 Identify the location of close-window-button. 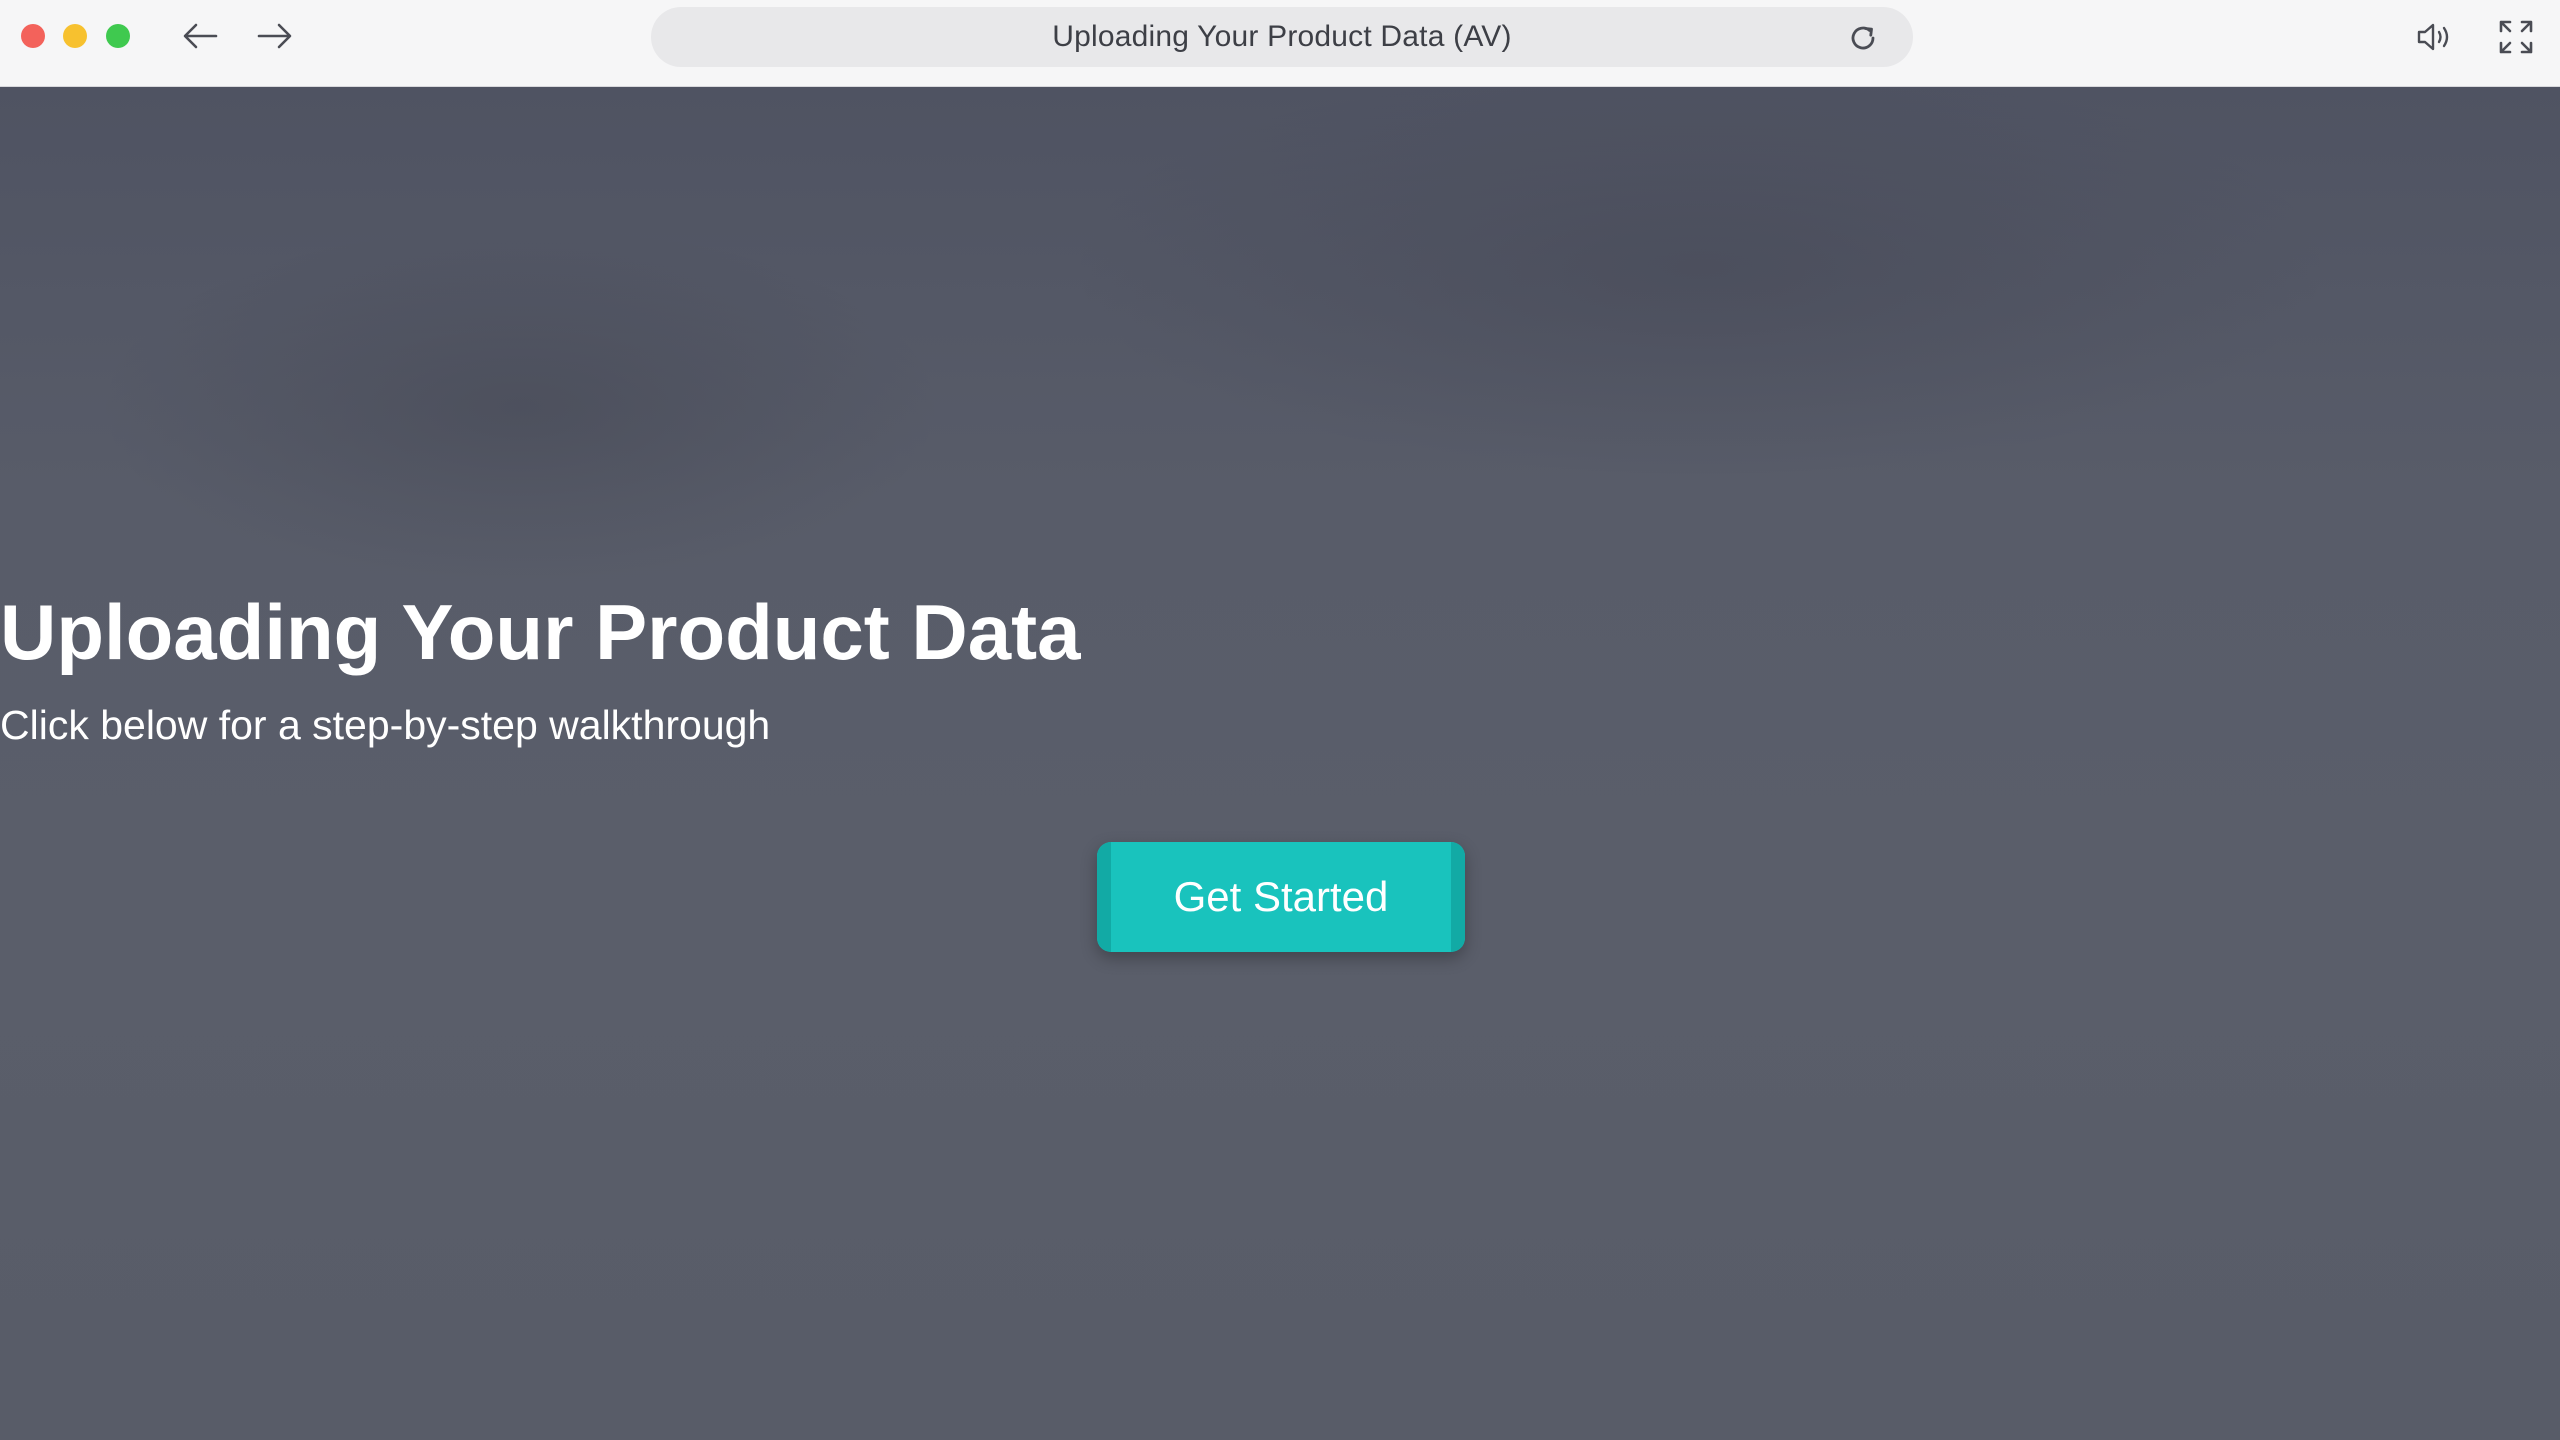
(33, 36).